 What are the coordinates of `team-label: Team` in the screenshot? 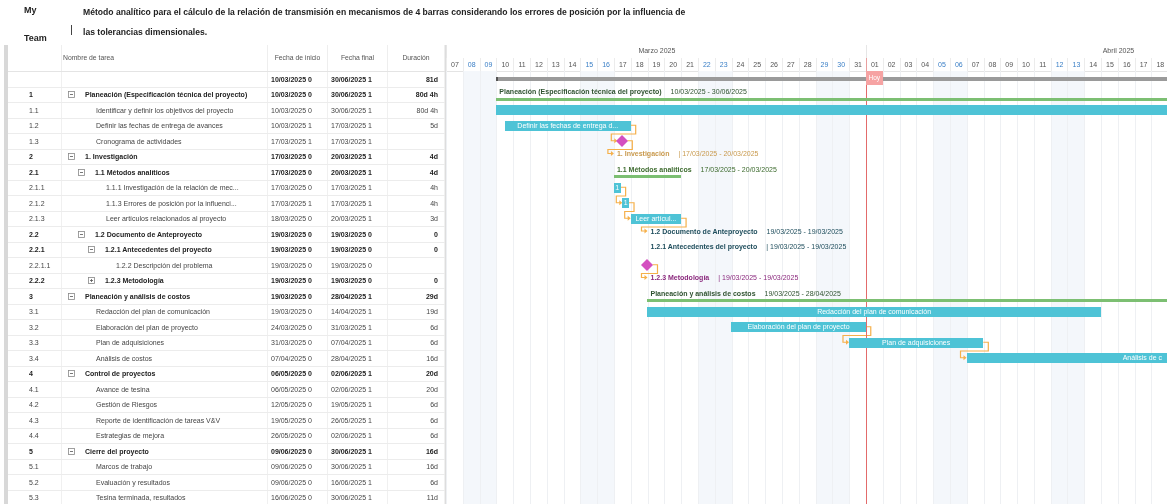 It's located at (36, 38).